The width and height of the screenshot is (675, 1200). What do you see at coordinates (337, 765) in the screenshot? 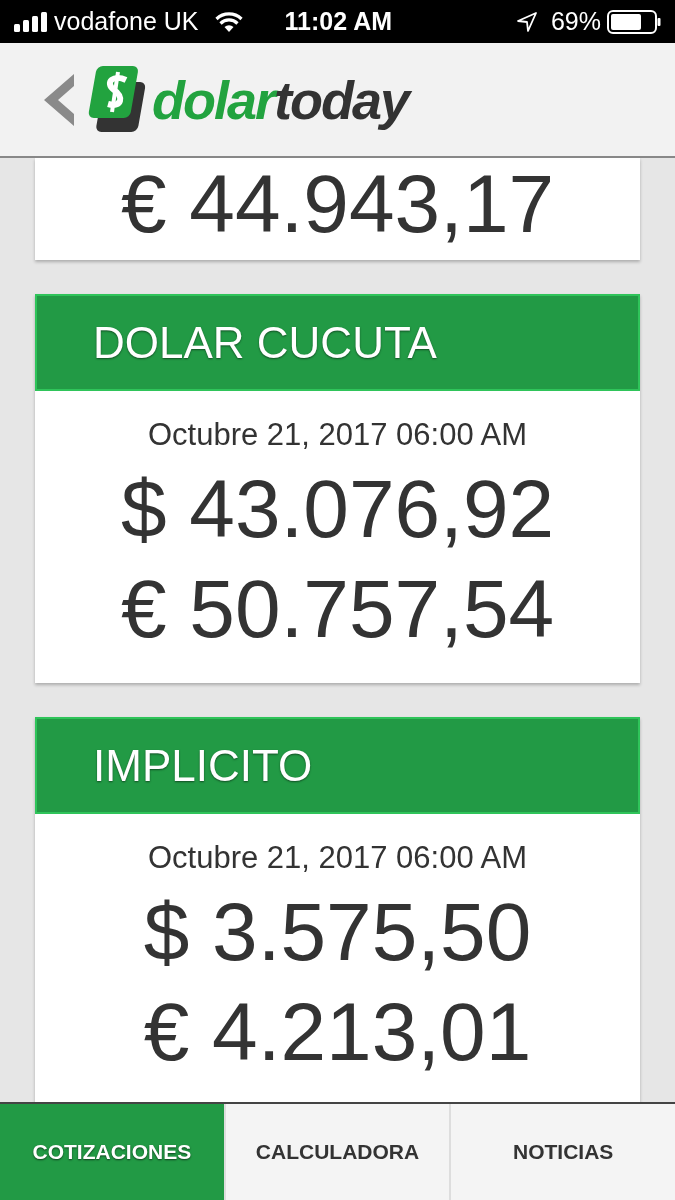
I see `card-title: IMPLICITO` at bounding box center [337, 765].